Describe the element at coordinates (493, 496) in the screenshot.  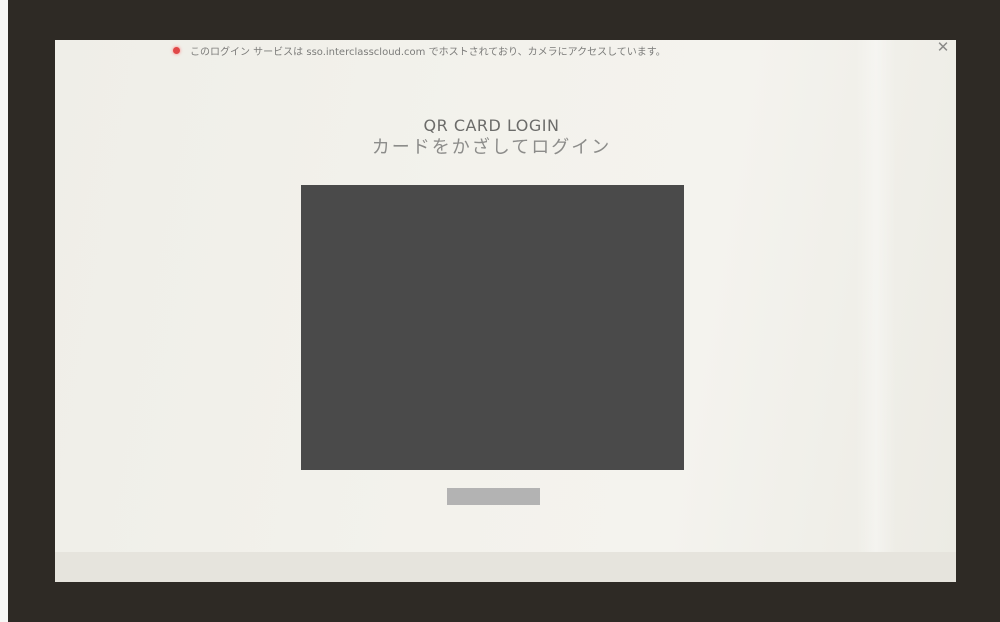
I see `action-button` at that location.